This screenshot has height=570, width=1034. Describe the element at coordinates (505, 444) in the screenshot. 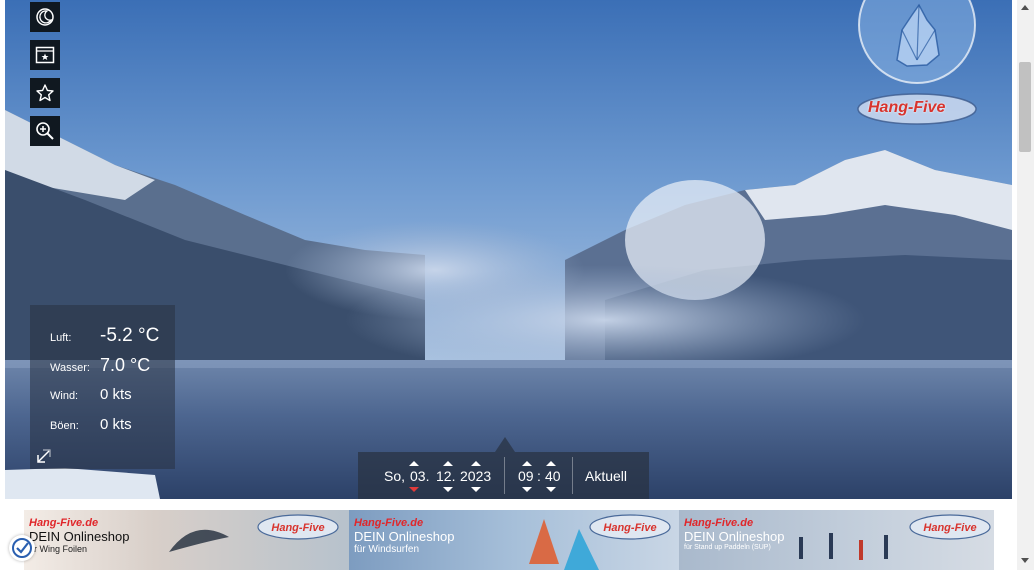

I see `datetime-pointer` at that location.